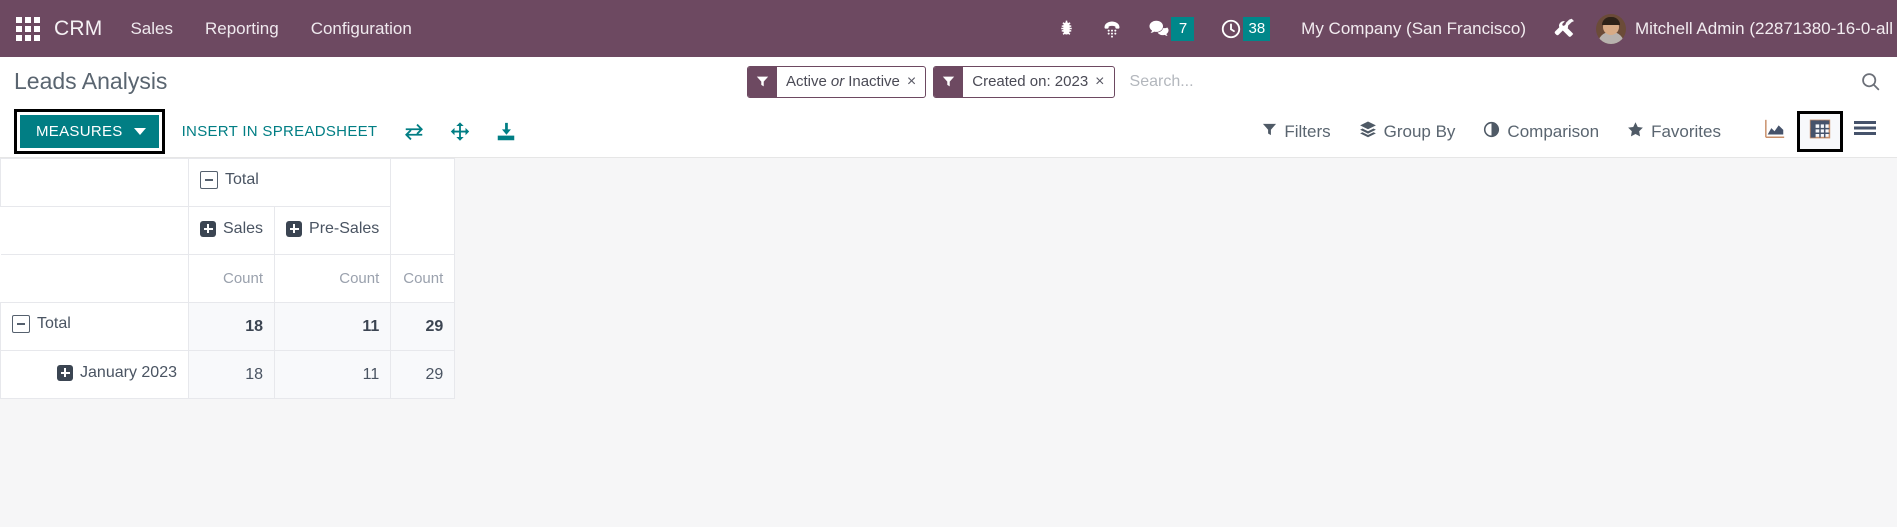  Describe the element at coordinates (1419, 131) in the screenshot. I see `group-by-label: Group By` at that location.